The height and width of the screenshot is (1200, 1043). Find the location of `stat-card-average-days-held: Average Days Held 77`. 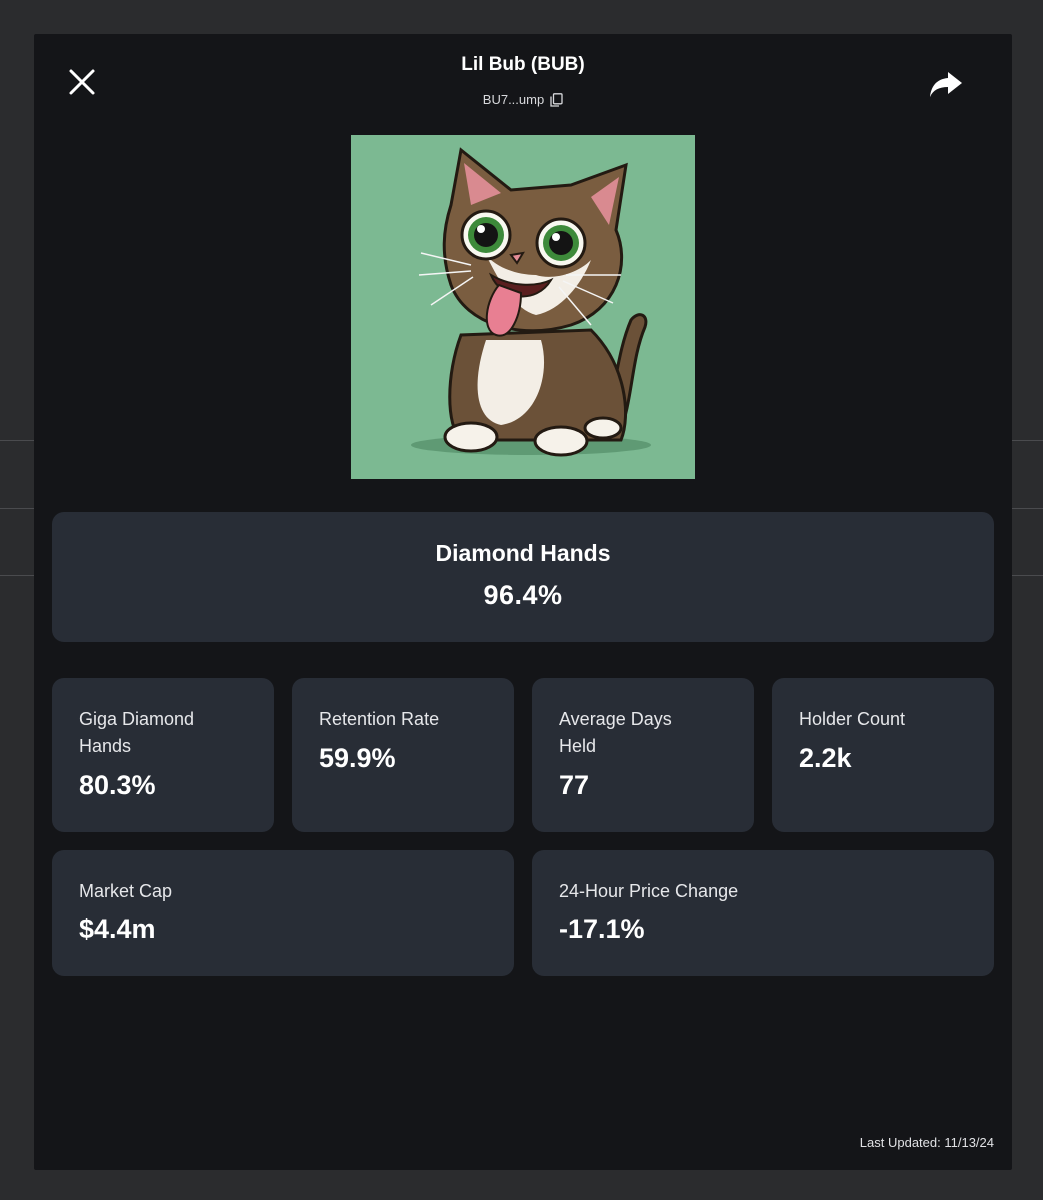

stat-card-average-days-held: Average Days Held 77 is located at coordinates (643, 755).